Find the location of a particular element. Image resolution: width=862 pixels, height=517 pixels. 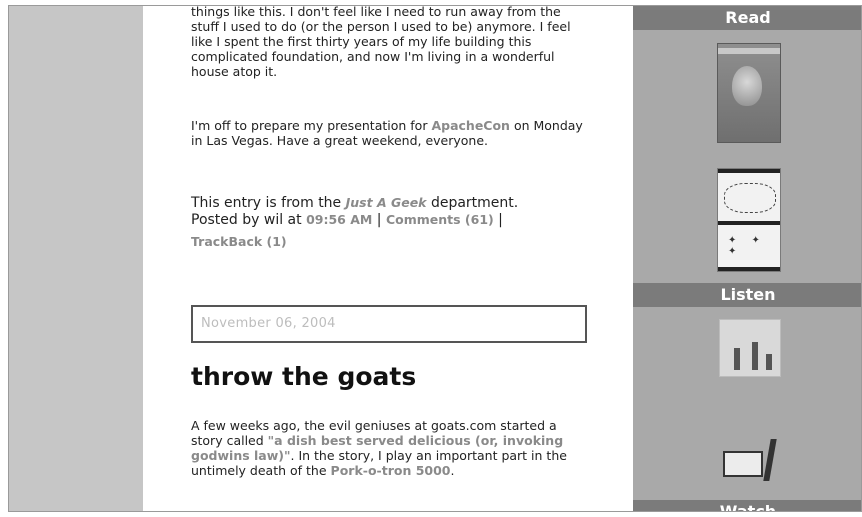

entry-suffix: department. is located at coordinates (472, 203).